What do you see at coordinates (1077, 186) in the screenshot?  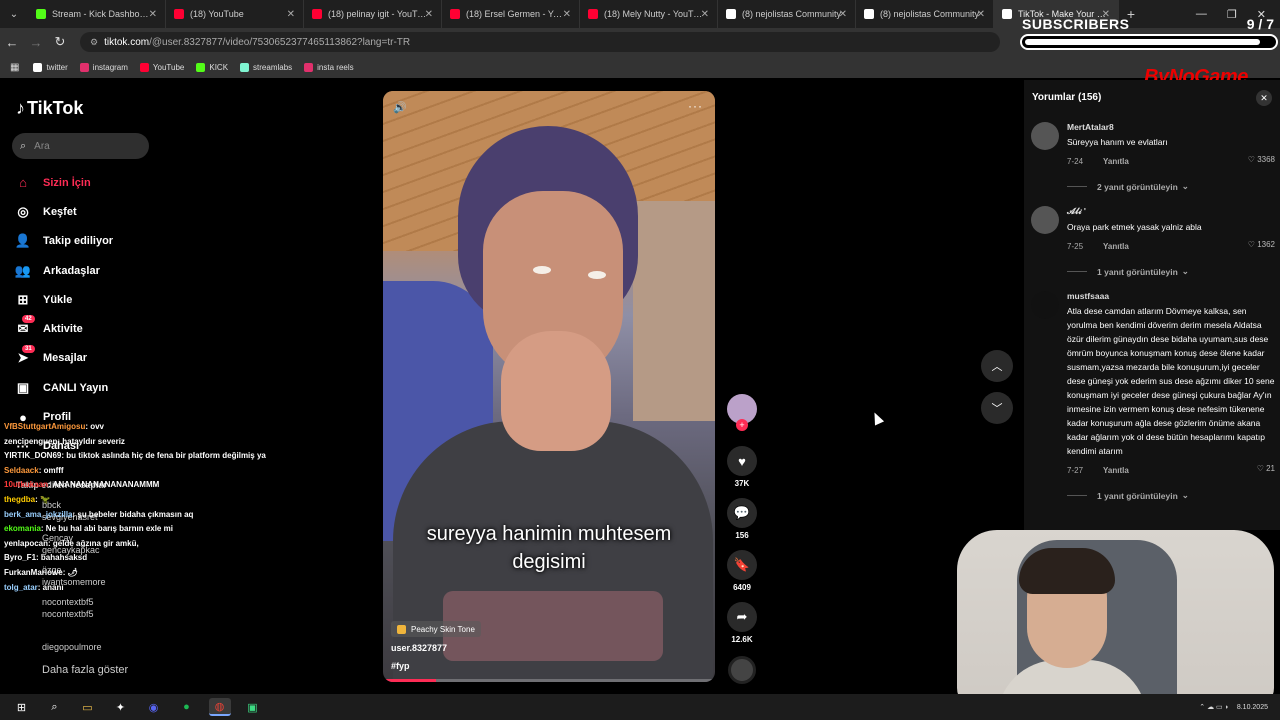 I see `replies-divider` at bounding box center [1077, 186].